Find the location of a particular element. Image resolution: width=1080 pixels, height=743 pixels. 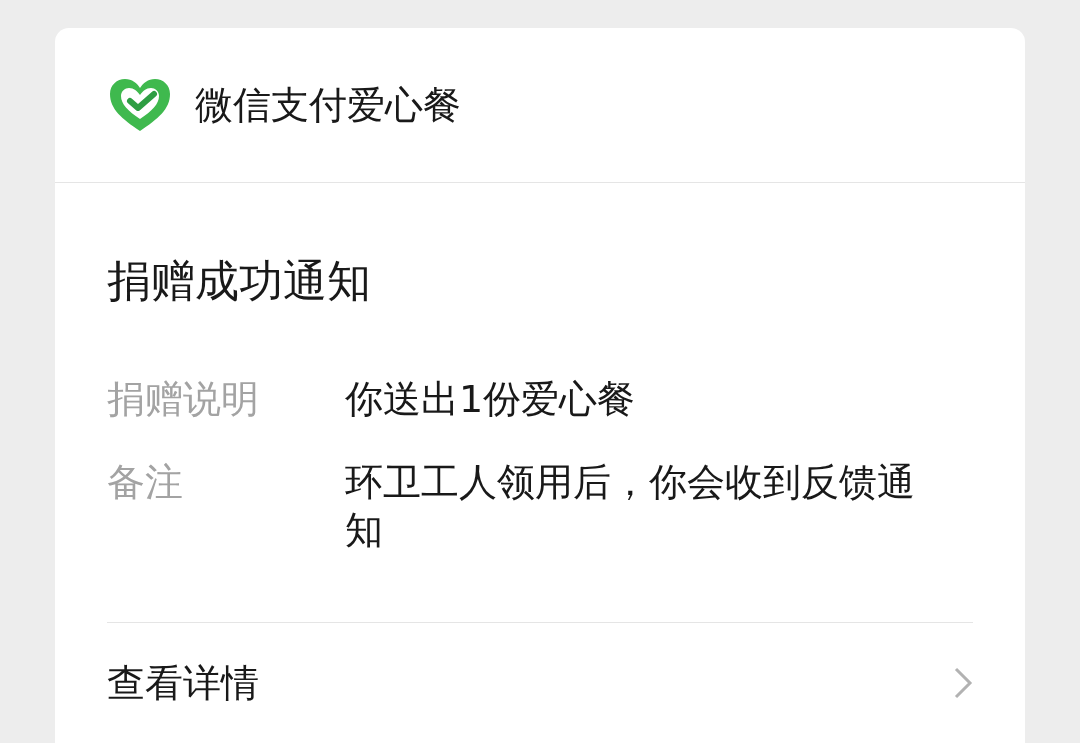

chevron-right-icon is located at coordinates (963, 683).